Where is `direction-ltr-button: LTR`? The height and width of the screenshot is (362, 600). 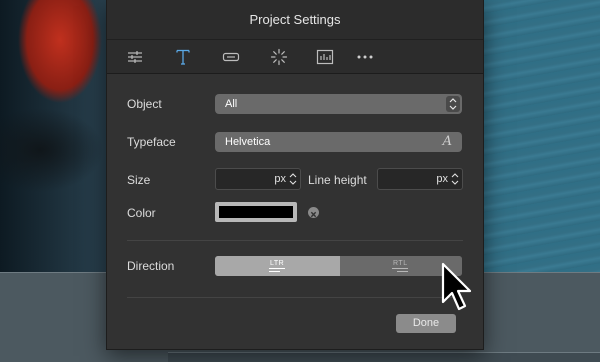 direction-ltr-button: LTR is located at coordinates (277, 266).